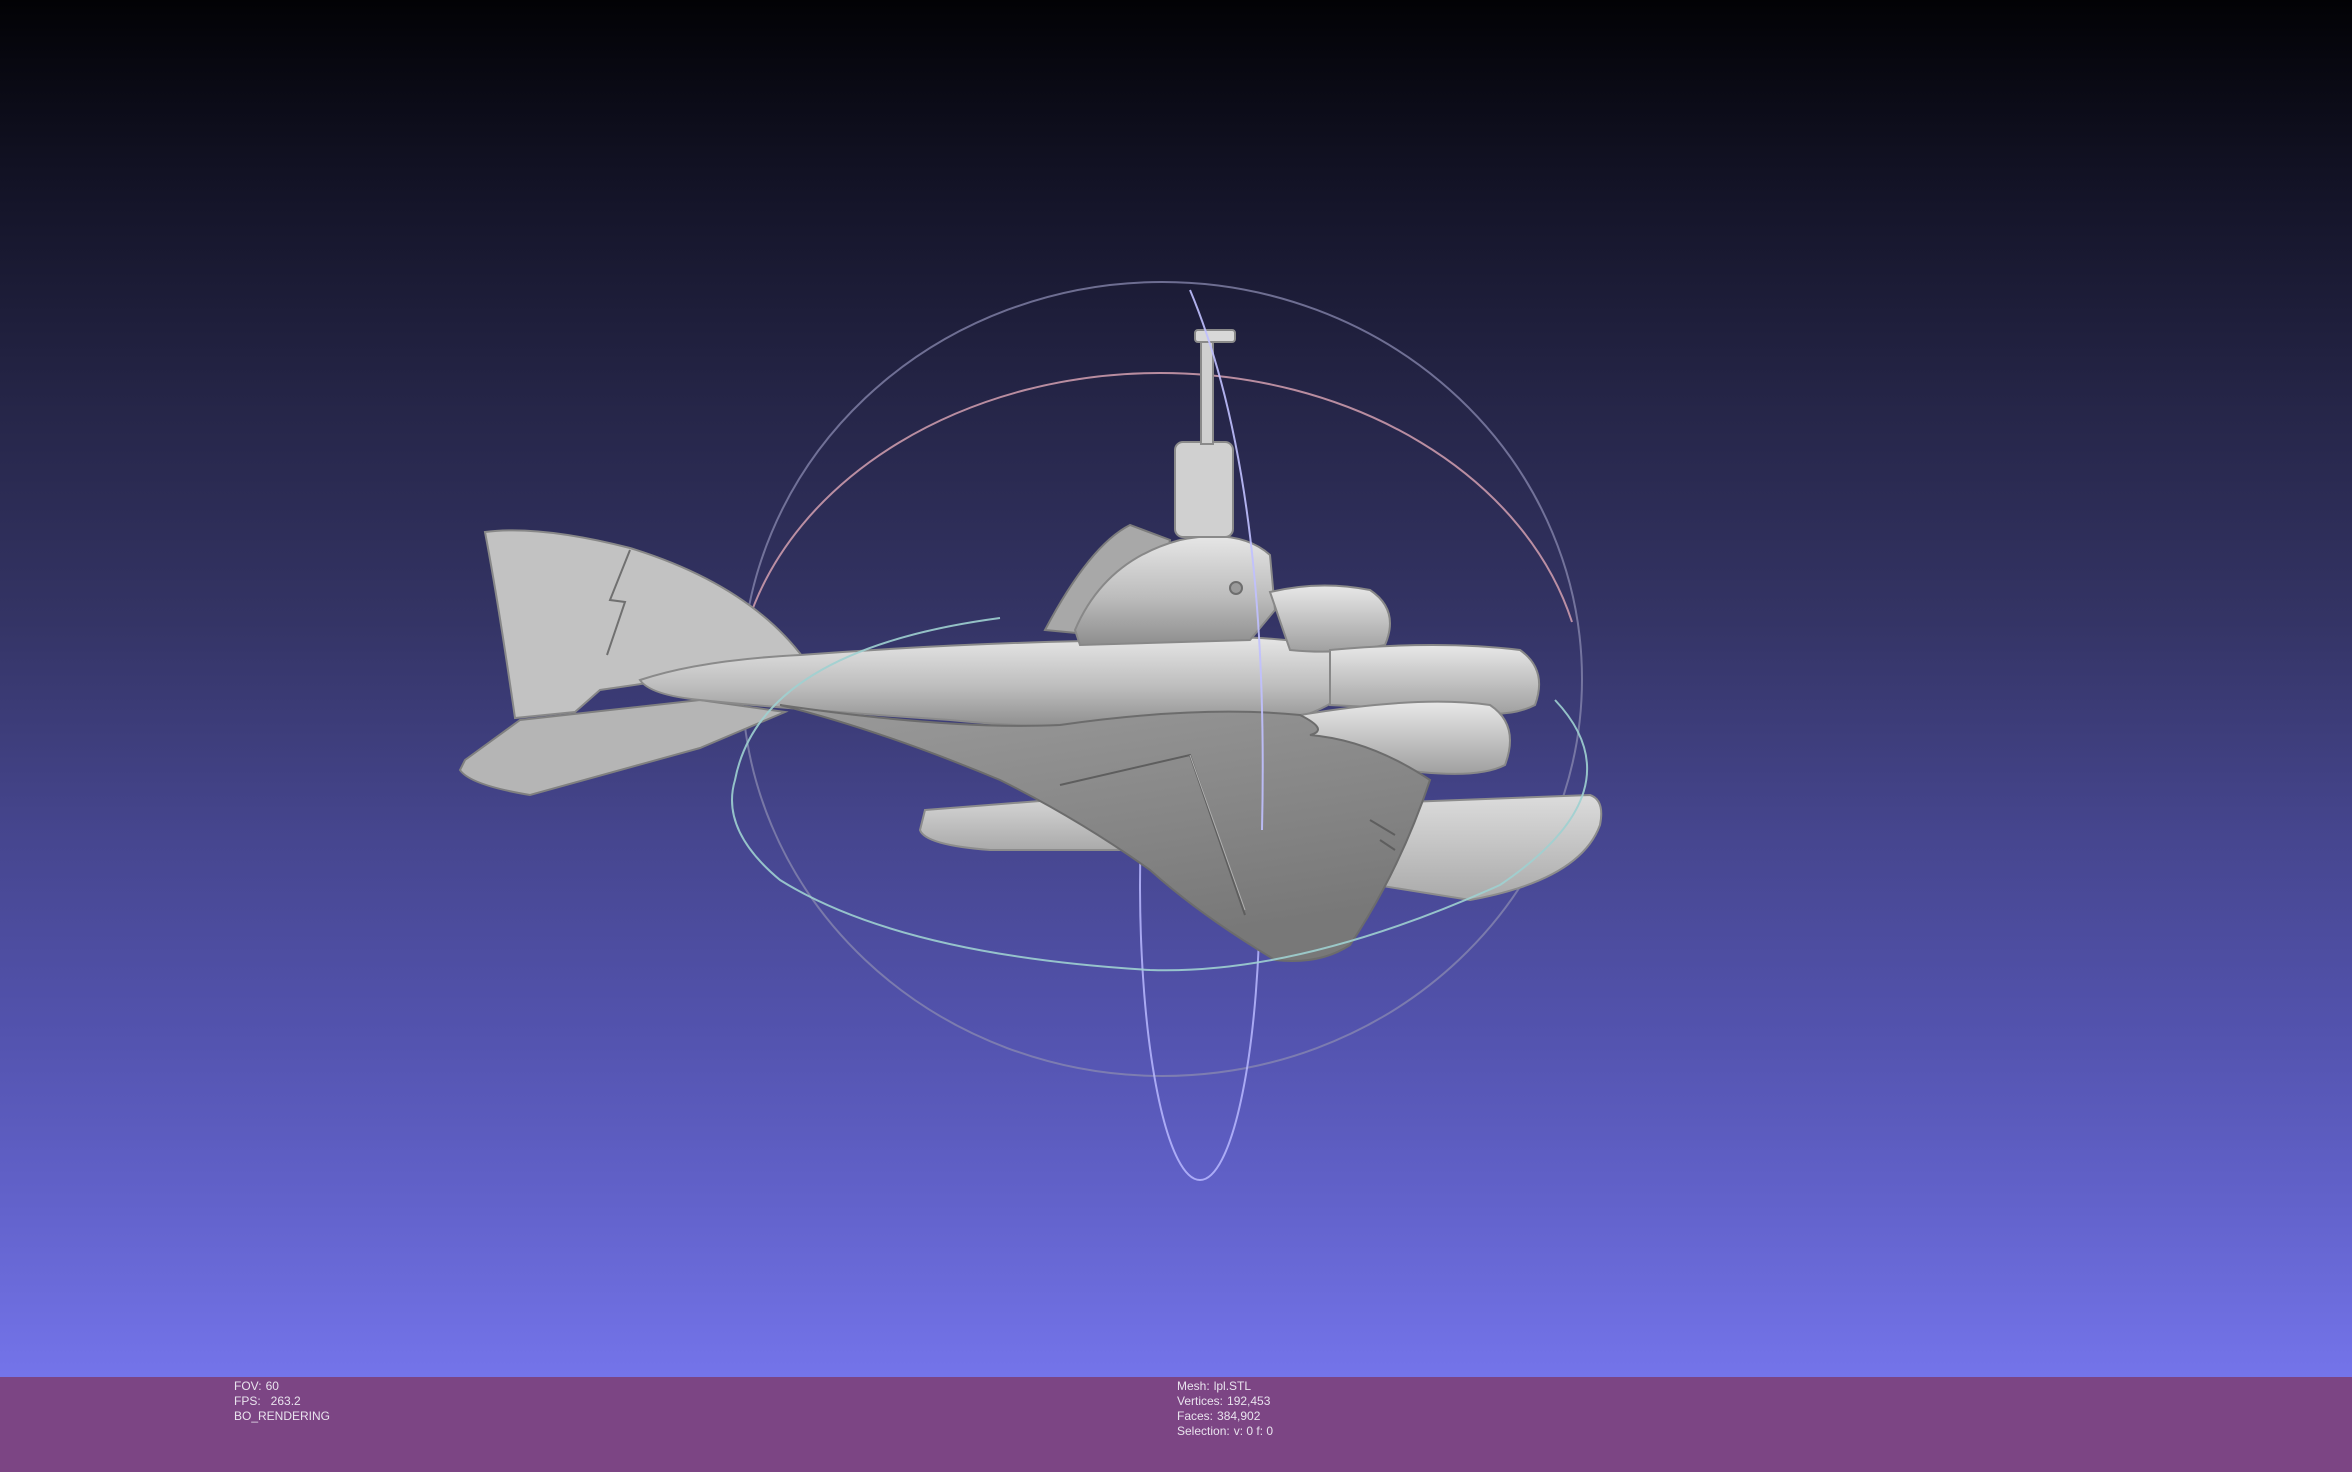 The width and height of the screenshot is (2352, 1472). What do you see at coordinates (1225, 1401) in the screenshot?
I see `vertices-readout: Vertices: 192,453` at bounding box center [1225, 1401].